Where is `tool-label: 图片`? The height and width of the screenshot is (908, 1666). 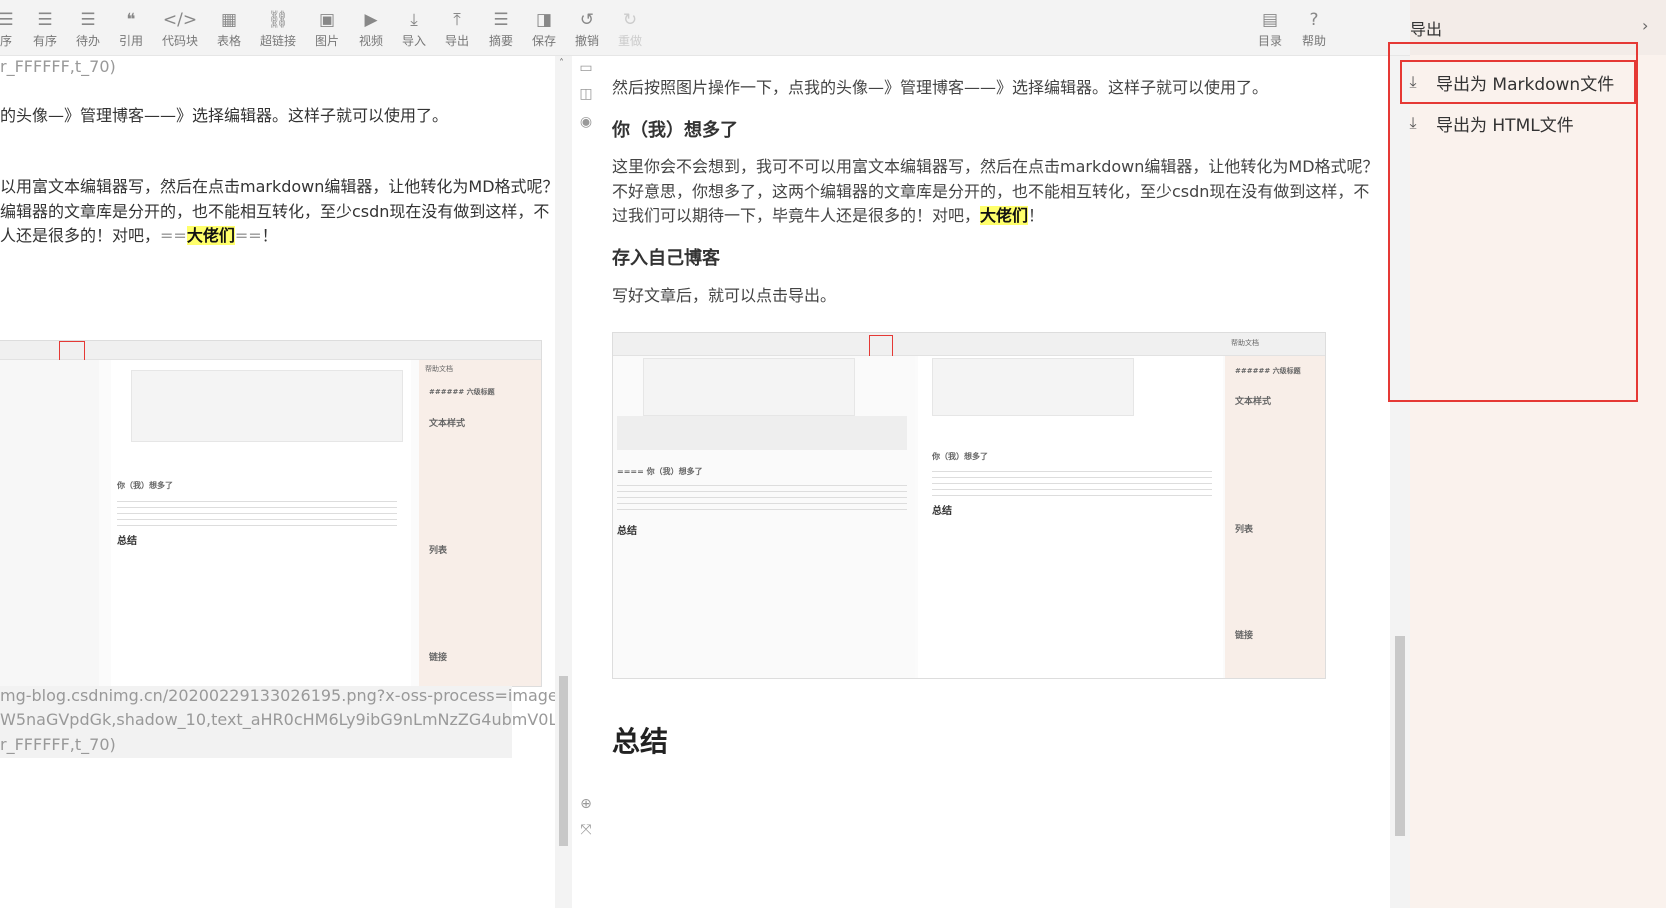 tool-label: 图片 is located at coordinates (326, 41).